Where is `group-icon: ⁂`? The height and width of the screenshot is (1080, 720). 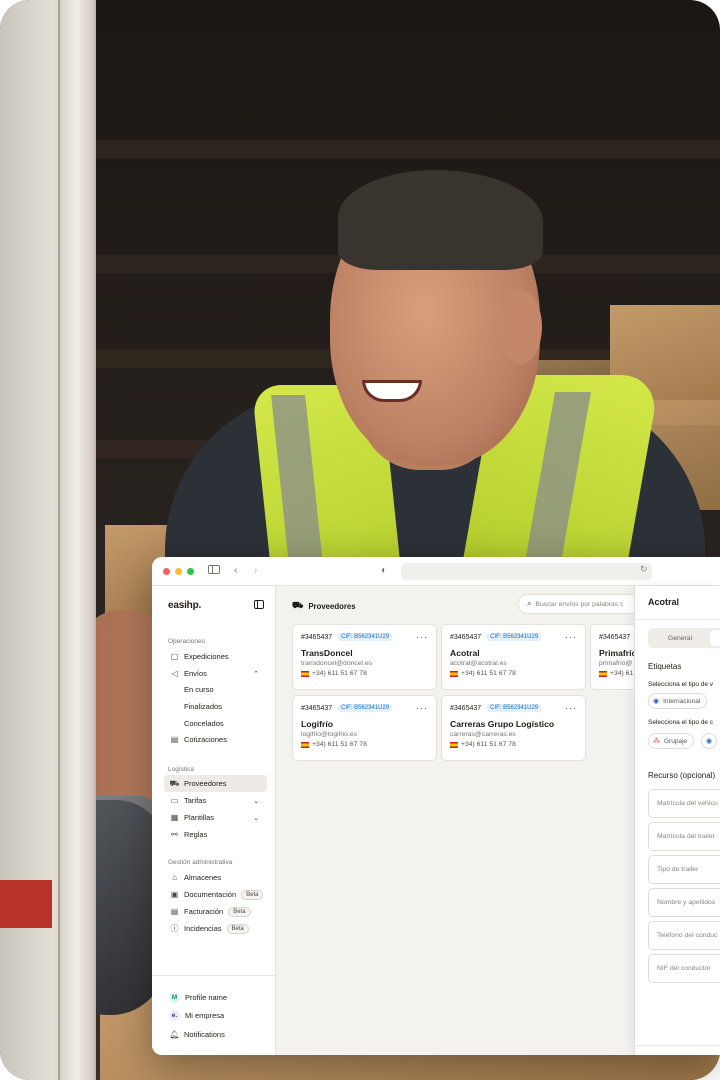
group-icon: ⁂ is located at coordinates (656, 741).